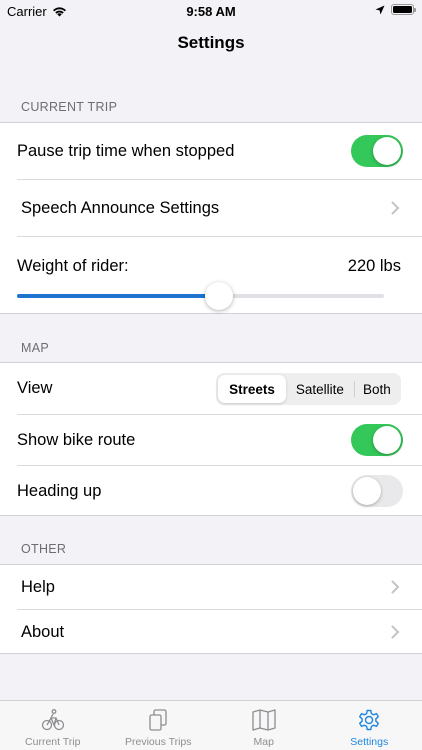  Describe the element at coordinates (38, 586) in the screenshot. I see `help-label: Help` at that location.